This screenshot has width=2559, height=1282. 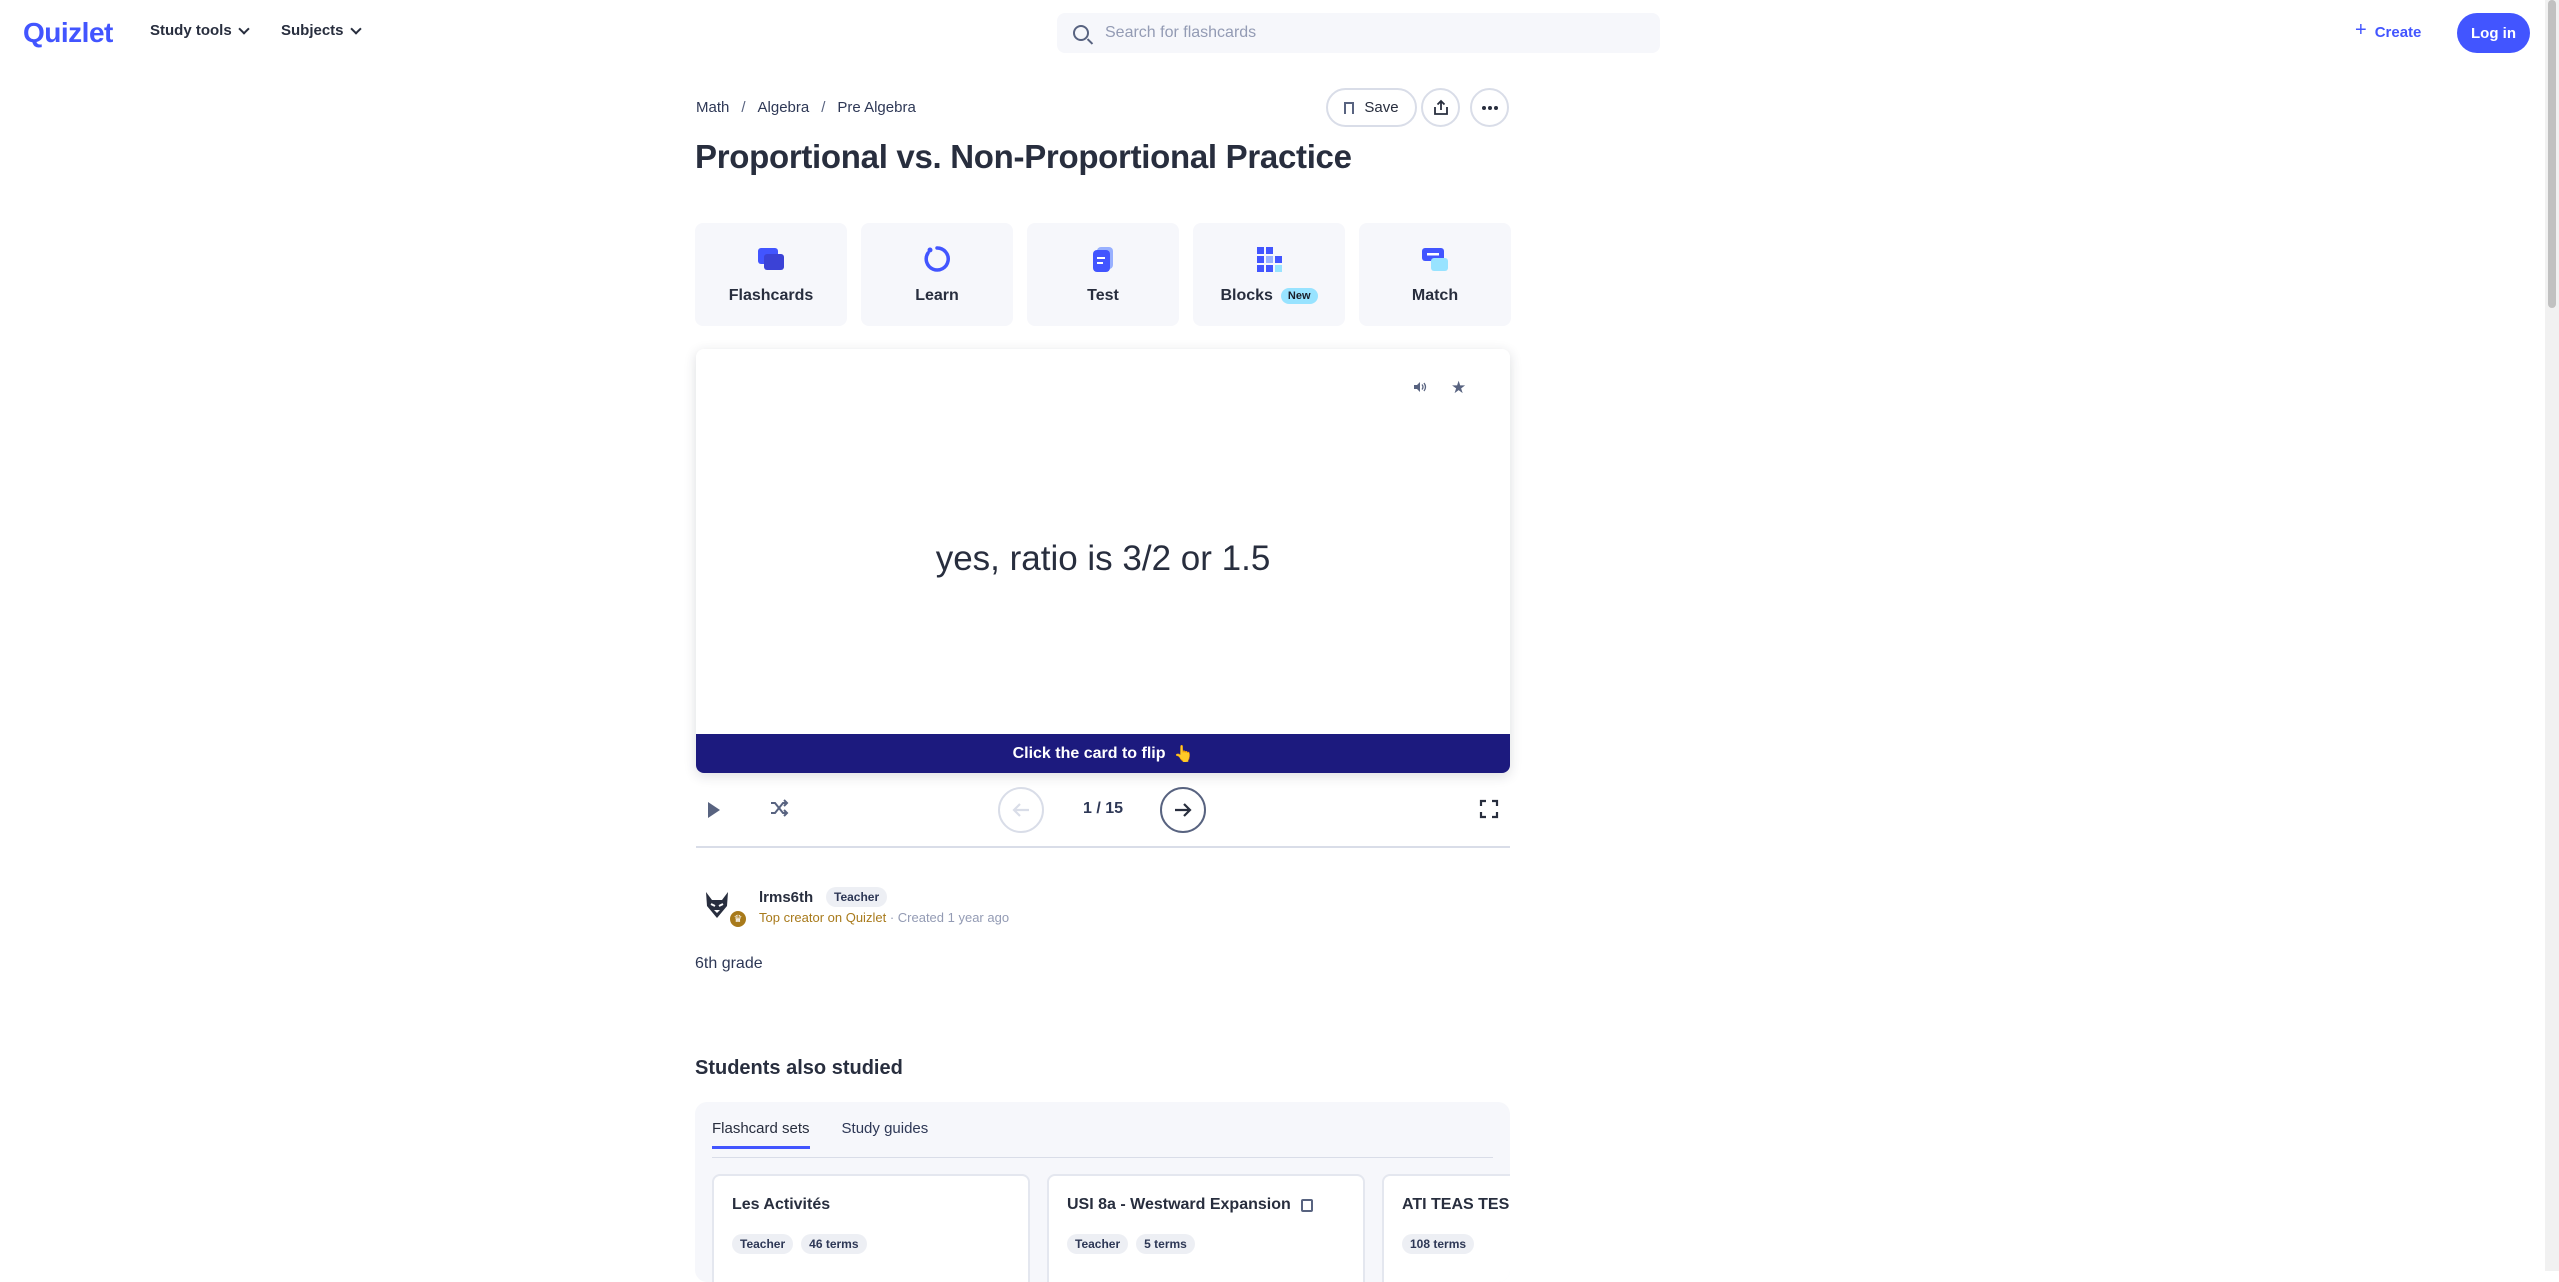 I want to click on plus-icon: +, so click(x=2361, y=30).